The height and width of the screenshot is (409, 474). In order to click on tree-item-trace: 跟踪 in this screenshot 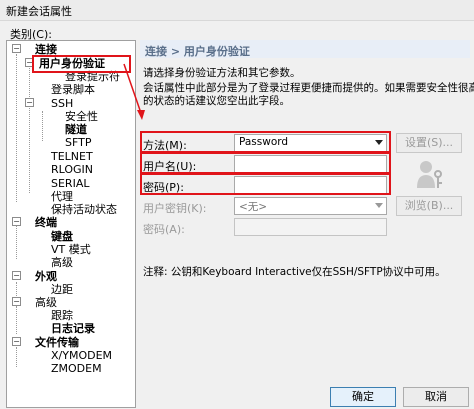, I will do `click(62, 315)`.